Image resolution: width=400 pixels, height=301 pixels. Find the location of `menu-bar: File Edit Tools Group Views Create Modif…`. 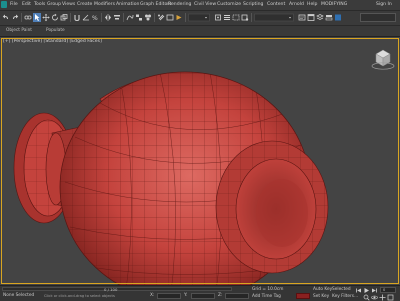

menu-bar: File Edit Tools Group Views Create Modif… is located at coordinates (200, 5).